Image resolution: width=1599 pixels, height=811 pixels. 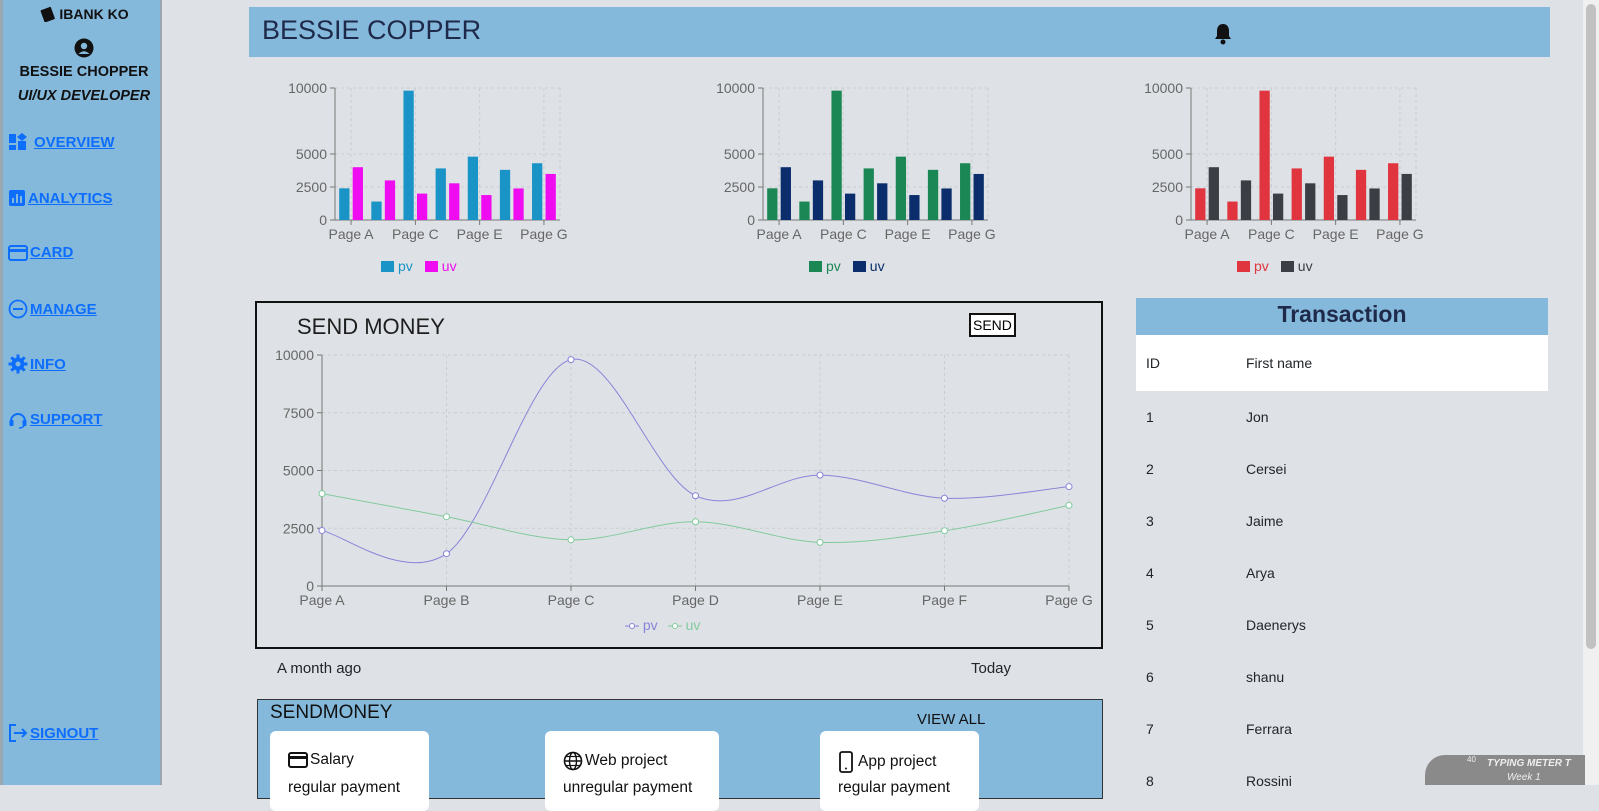 I want to click on bar-chart-blue-legend: pv uv, so click(x=419, y=266).